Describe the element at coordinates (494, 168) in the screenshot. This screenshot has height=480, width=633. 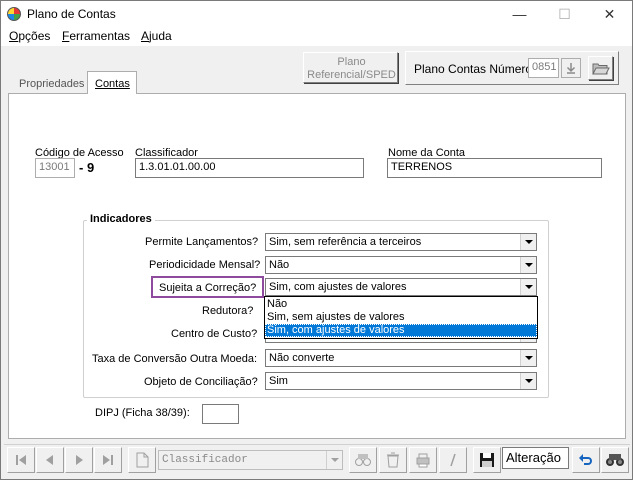
I see `nome-conta-field: TERRENOS` at that location.